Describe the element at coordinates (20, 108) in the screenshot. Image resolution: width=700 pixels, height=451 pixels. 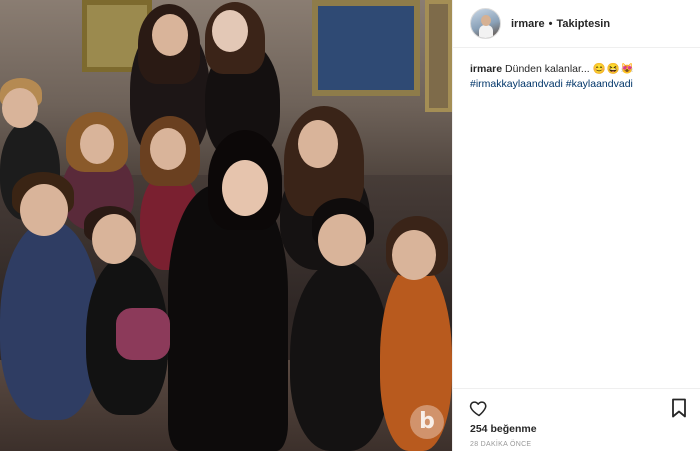
I see `boy-far-left-face` at that location.